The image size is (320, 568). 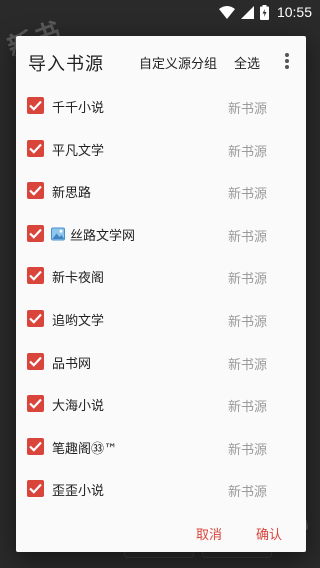 What do you see at coordinates (103, 236) in the screenshot?
I see `source-name: 丝路文学网` at bounding box center [103, 236].